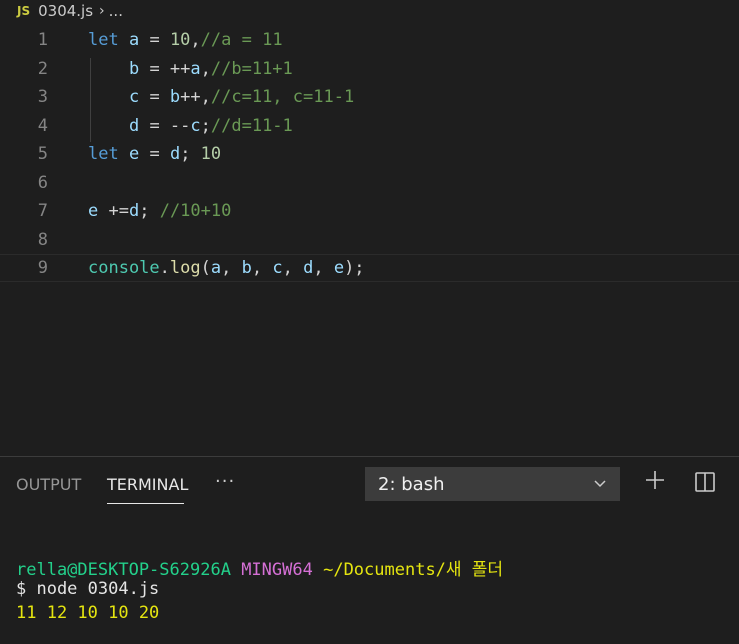 The height and width of the screenshot is (644, 739). Describe the element at coordinates (24, 11) in the screenshot. I see `js-file-icon: JS` at that location.